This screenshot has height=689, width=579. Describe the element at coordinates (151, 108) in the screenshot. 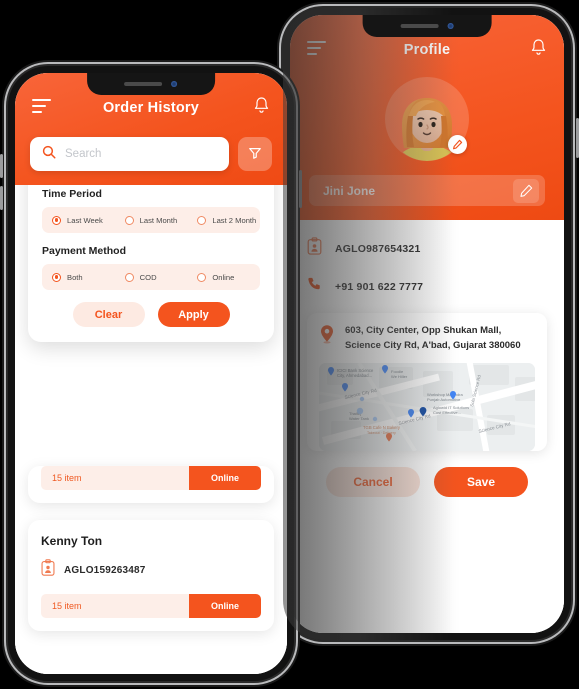

I see `page-title: Order History` at that location.